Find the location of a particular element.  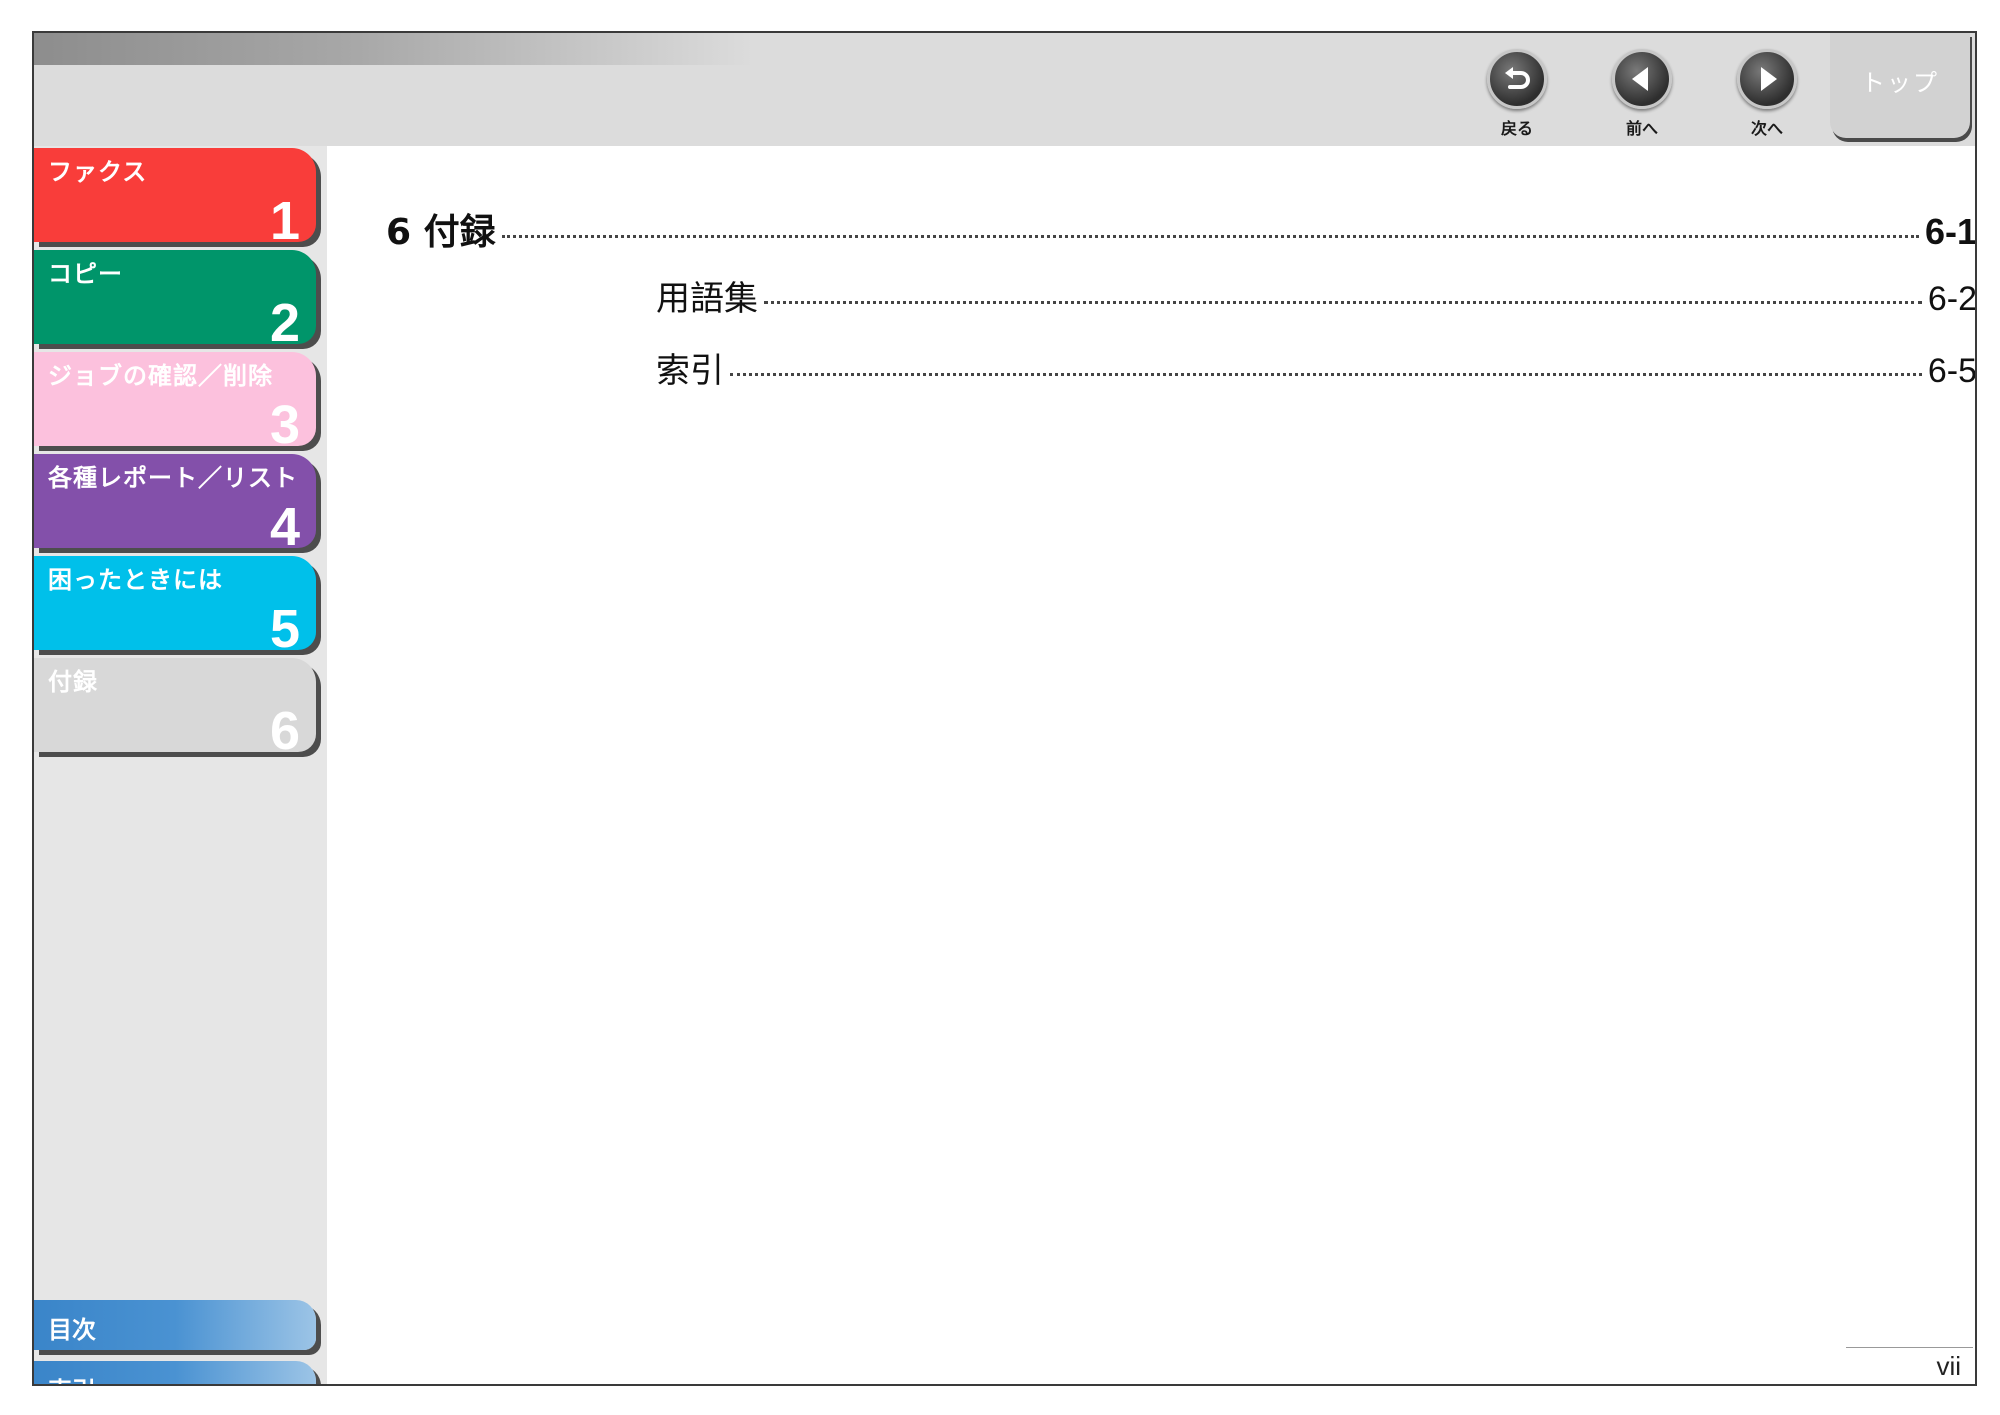

index-label: 索引 is located at coordinates (72, 1377).